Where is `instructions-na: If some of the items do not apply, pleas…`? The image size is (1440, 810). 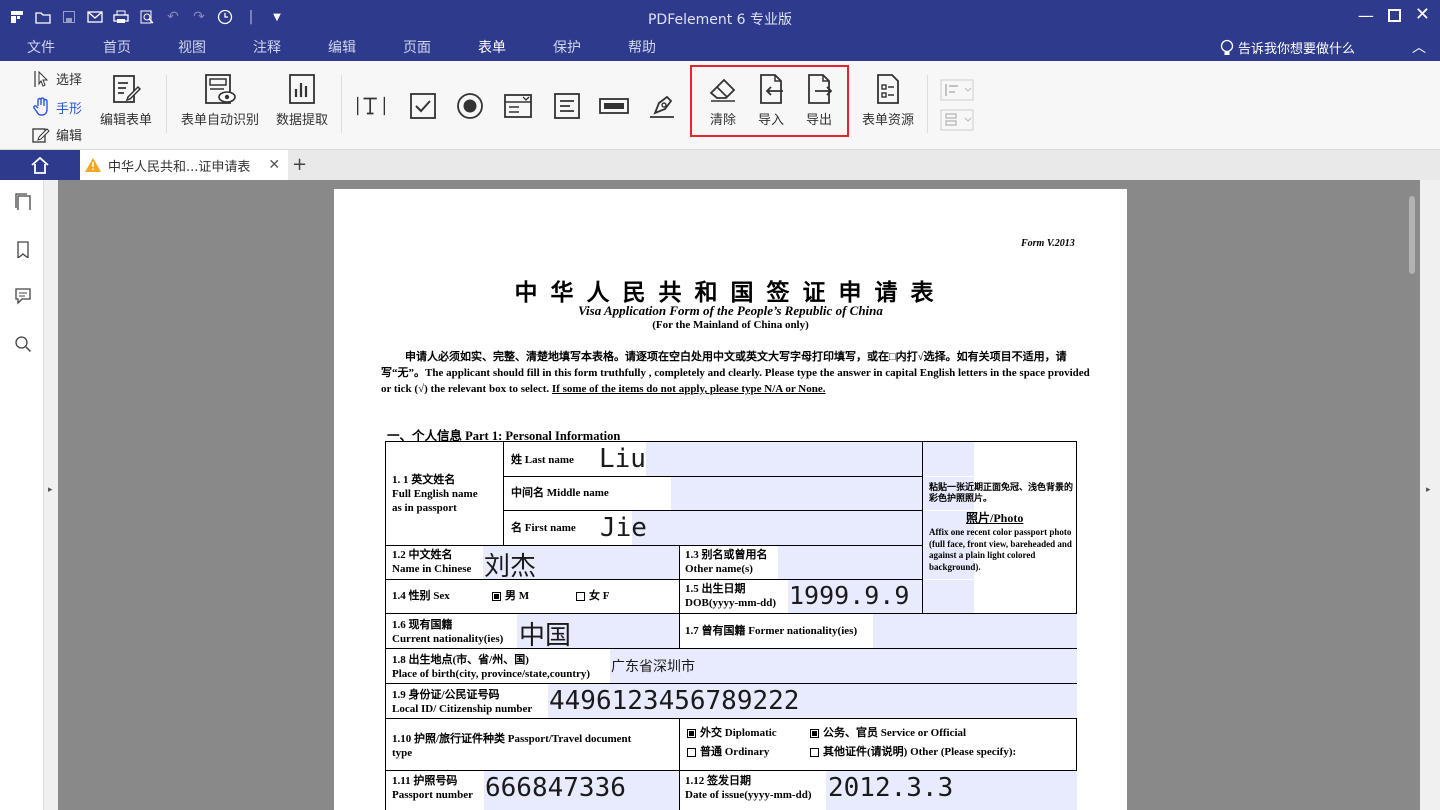
instructions-na: If some of the items do not apply, pleas… is located at coordinates (688, 389).